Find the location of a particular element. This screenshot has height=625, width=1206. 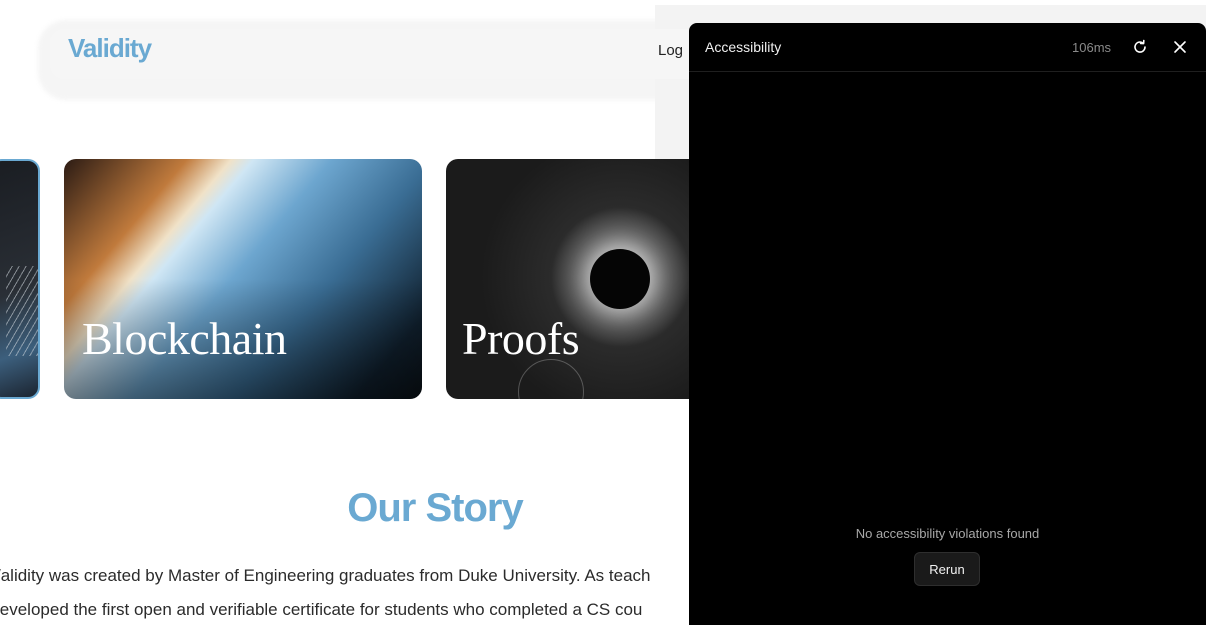

empty-state-message: No accessibility violations found is located at coordinates (947, 533).